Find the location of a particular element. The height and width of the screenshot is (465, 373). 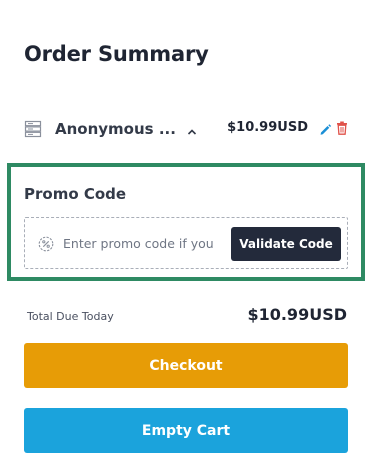

total-due-amount: $10.99USD is located at coordinates (297, 314).